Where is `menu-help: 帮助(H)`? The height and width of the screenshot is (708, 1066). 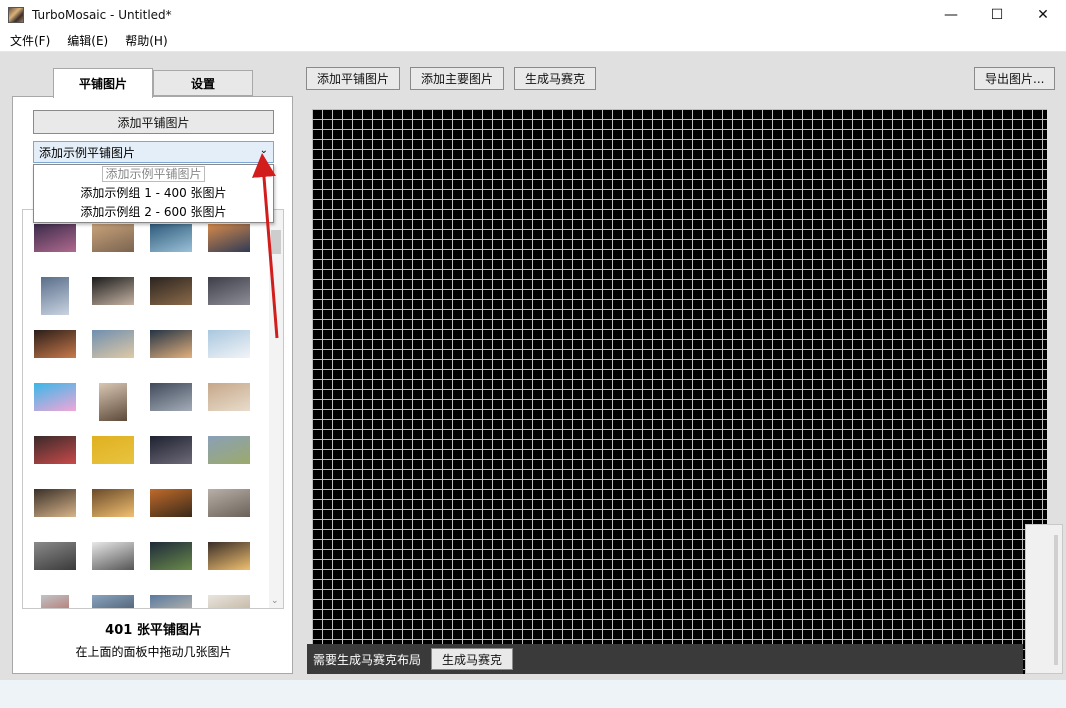 menu-help: 帮助(H) is located at coordinates (144, 41).